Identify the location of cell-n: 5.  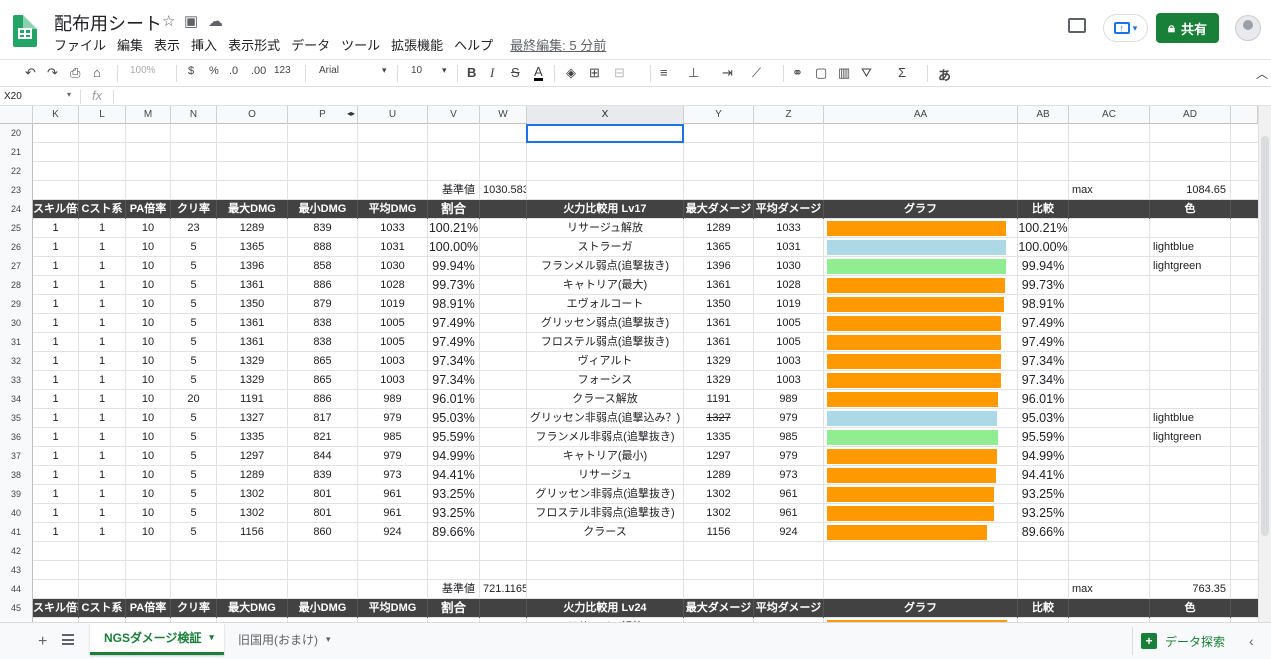
(194, 342).